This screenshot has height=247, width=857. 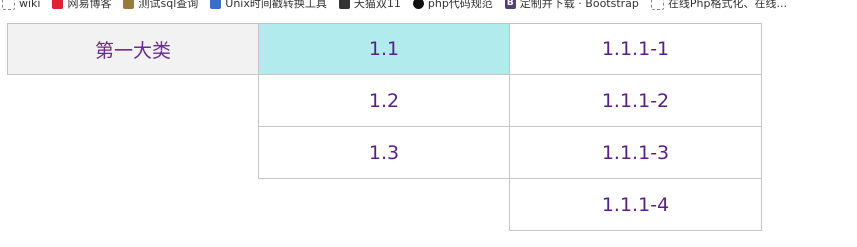 I want to click on bookmark-label: php代码规范, so click(x=460, y=5).